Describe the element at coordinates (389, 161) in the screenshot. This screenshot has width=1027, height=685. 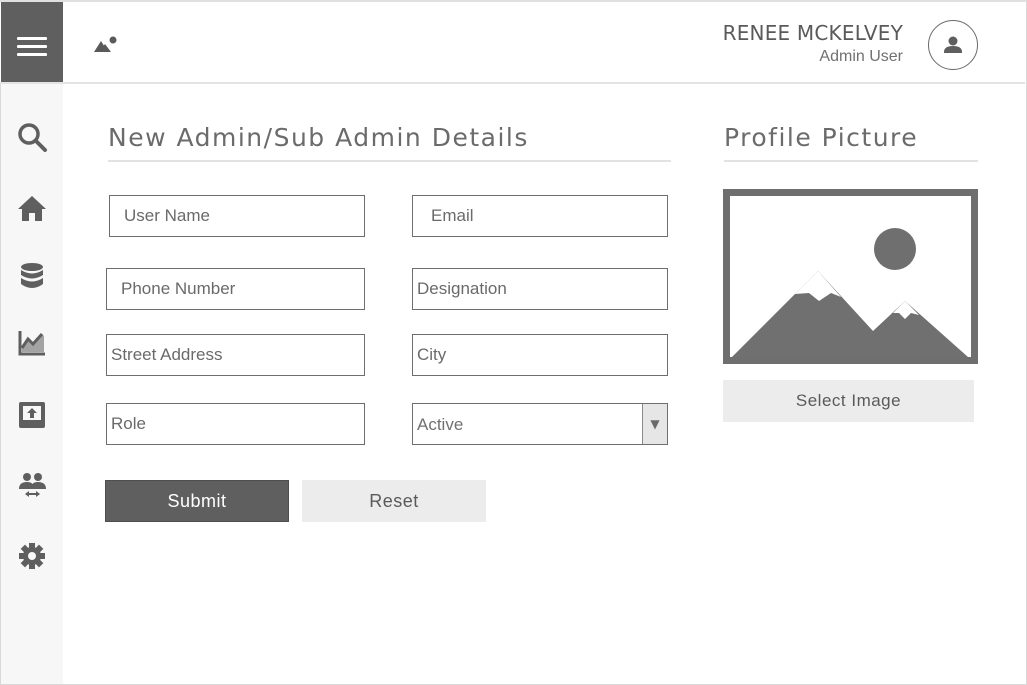
I see `form-title-divider` at that location.